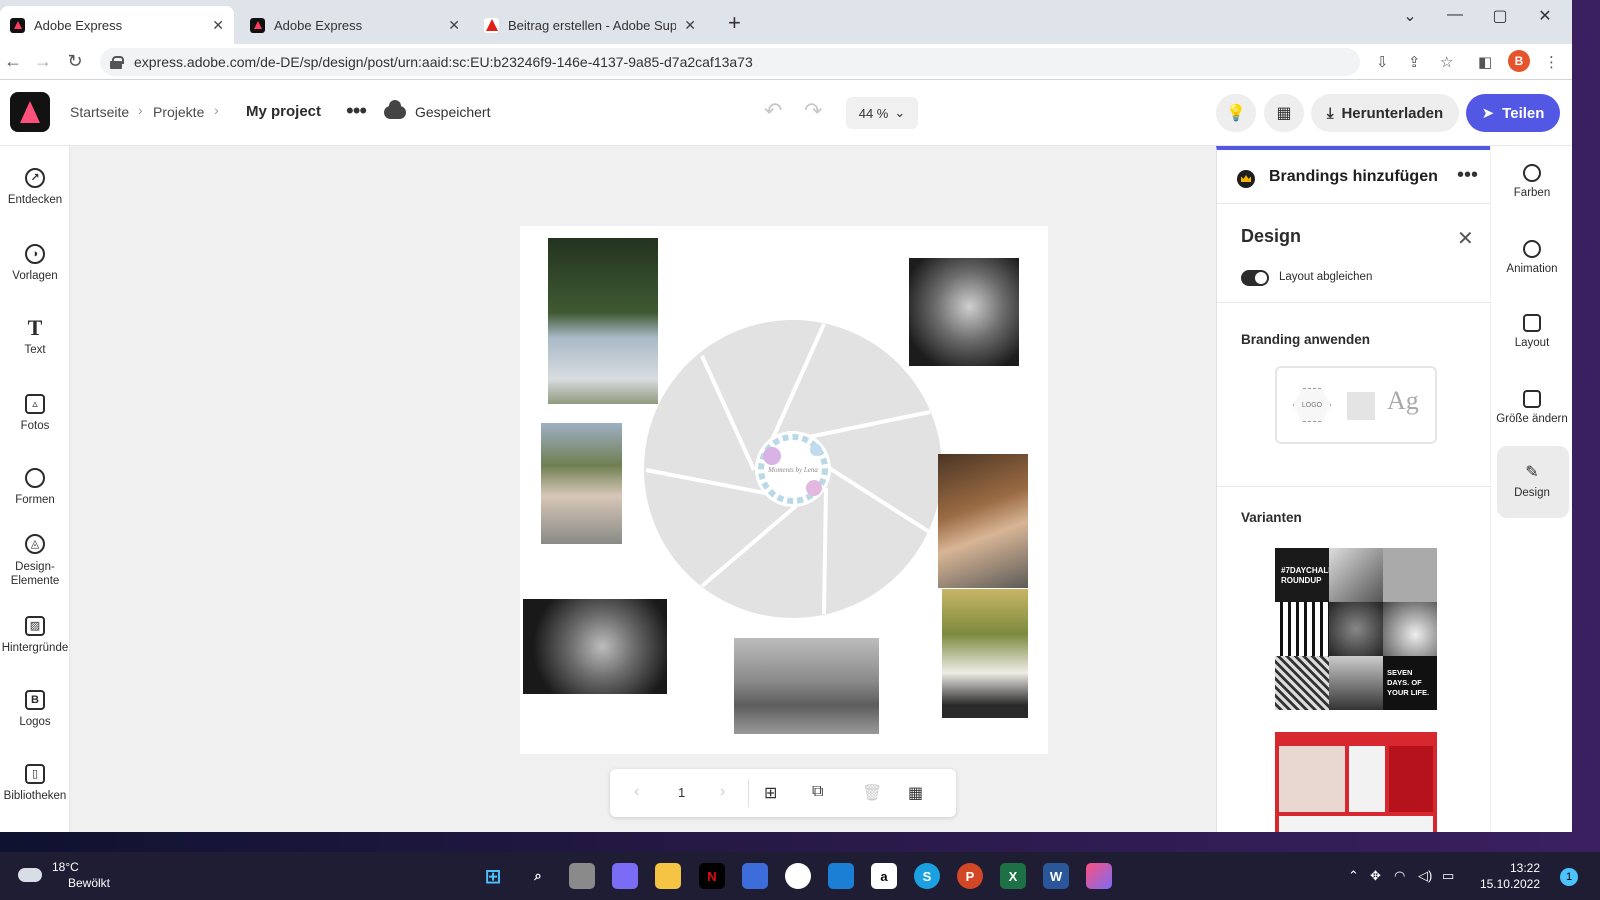  What do you see at coordinates (625, 876) in the screenshot?
I see `teams-icon` at bounding box center [625, 876].